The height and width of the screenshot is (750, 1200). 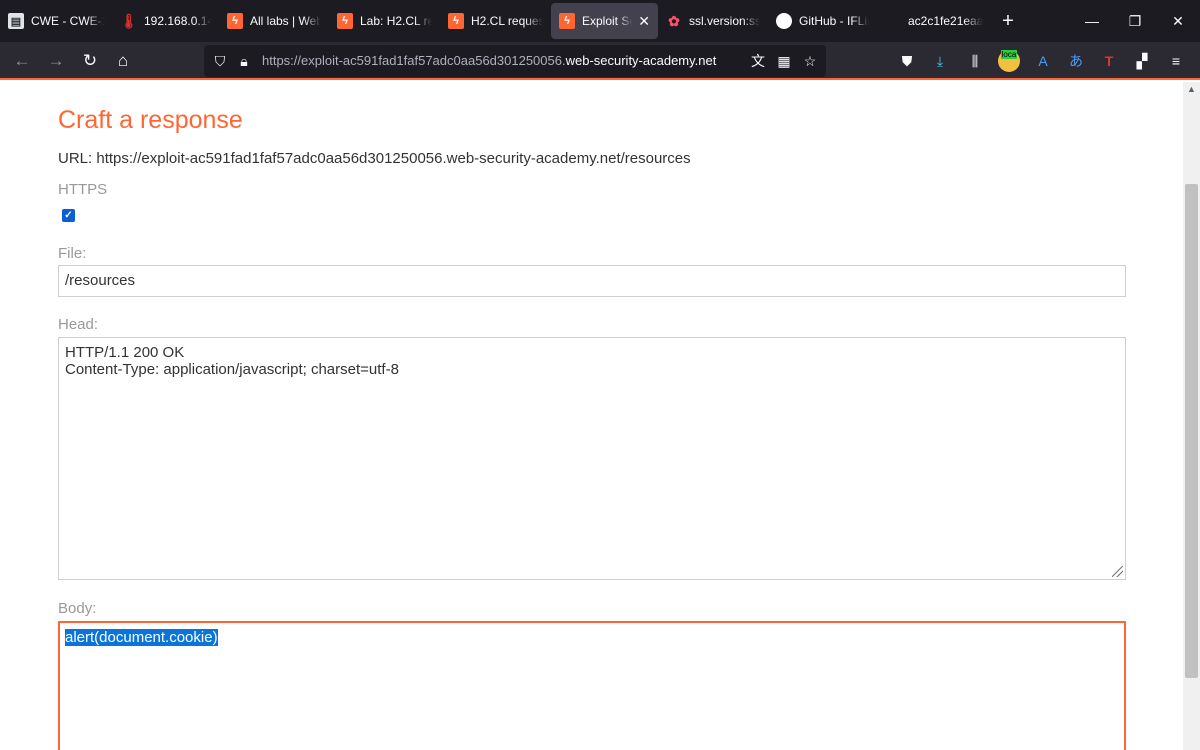 What do you see at coordinates (1178, 21) in the screenshot?
I see `close-window-button: ✕` at bounding box center [1178, 21].